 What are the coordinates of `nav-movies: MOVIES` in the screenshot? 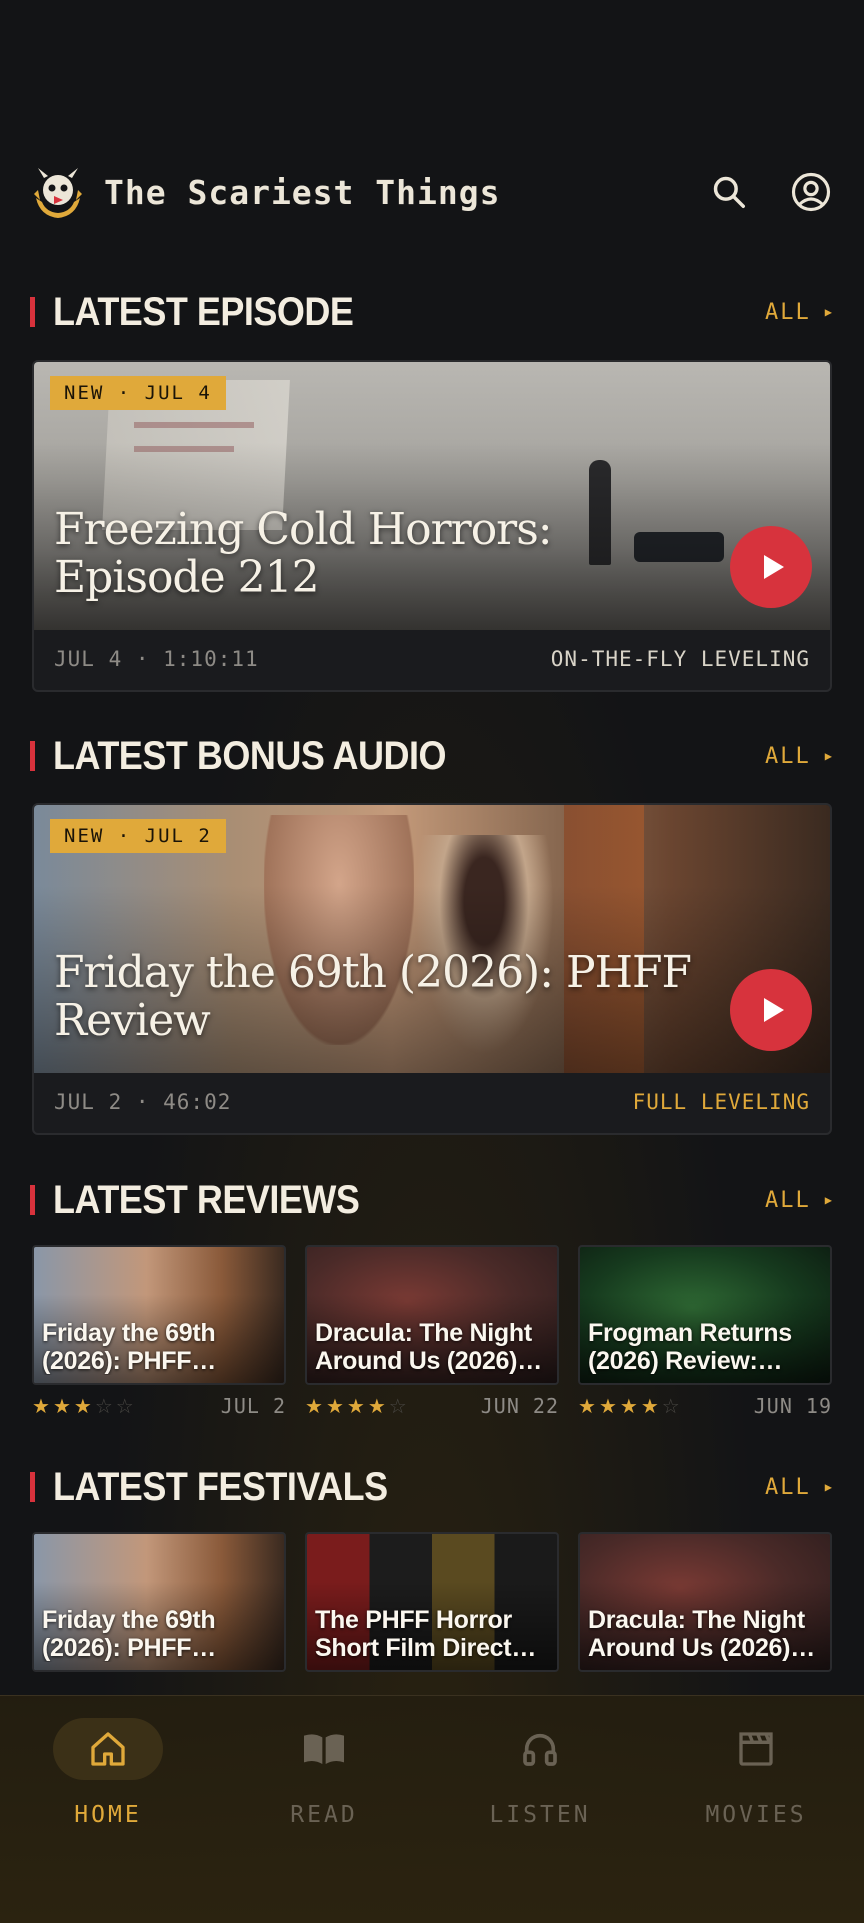 It's located at (756, 1809).